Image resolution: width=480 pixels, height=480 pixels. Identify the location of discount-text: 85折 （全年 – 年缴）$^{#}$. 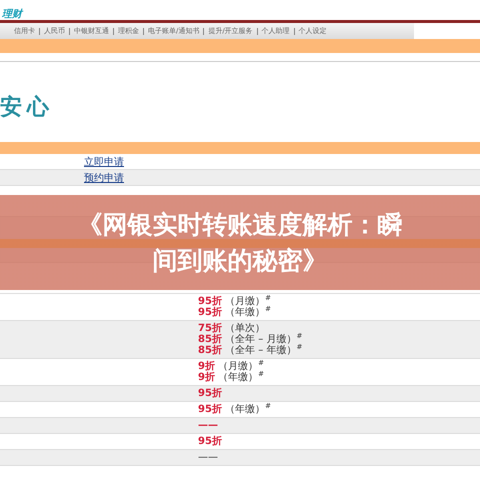
(250, 350).